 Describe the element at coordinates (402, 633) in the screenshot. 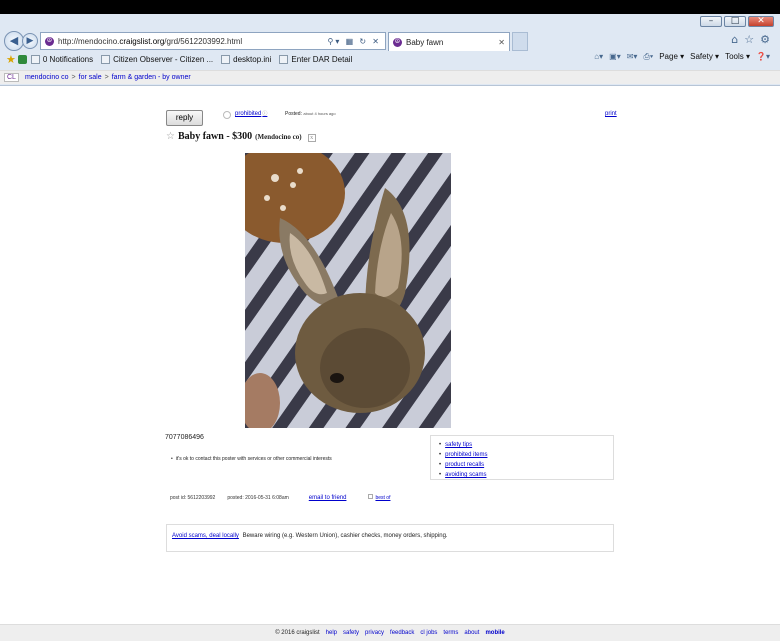

I see `footer-link-feedback: feedback` at that location.